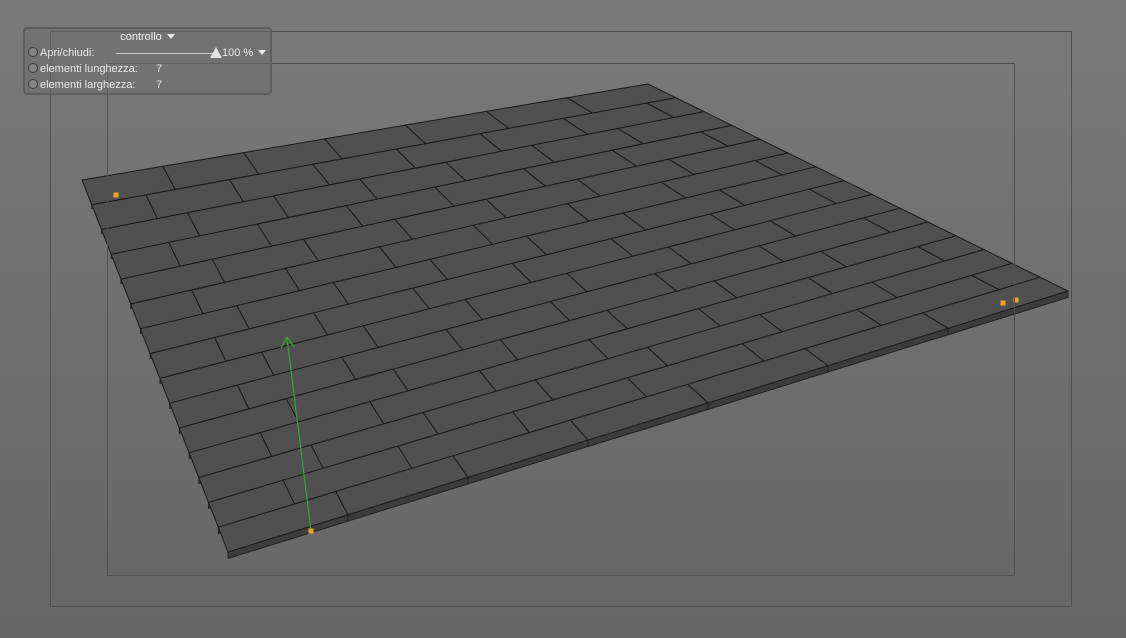 The height and width of the screenshot is (638, 1126). I want to click on value-dropdown-arrow-icon, so click(262, 52).